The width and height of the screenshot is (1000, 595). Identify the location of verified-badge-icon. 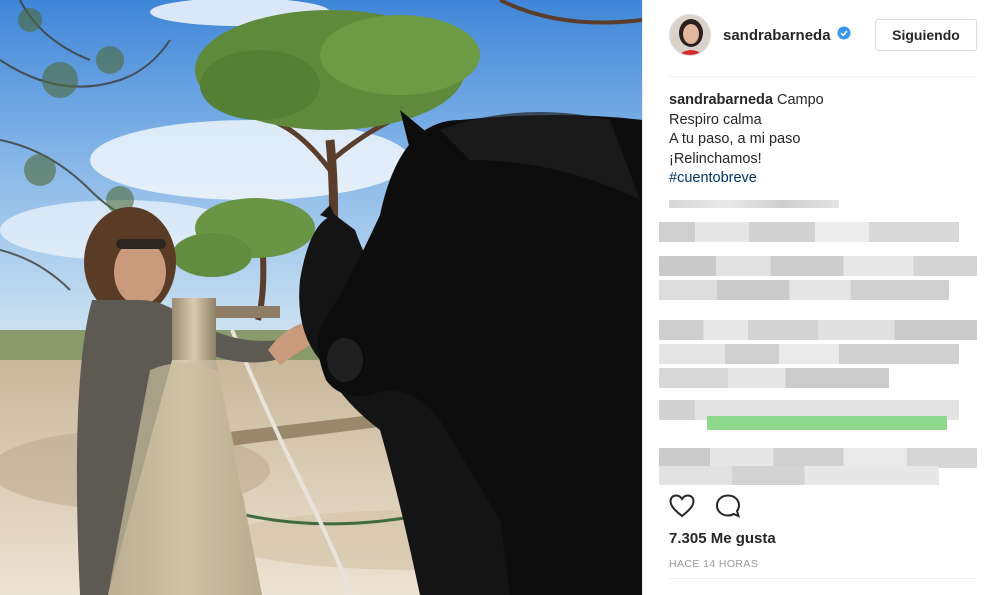
(844, 35).